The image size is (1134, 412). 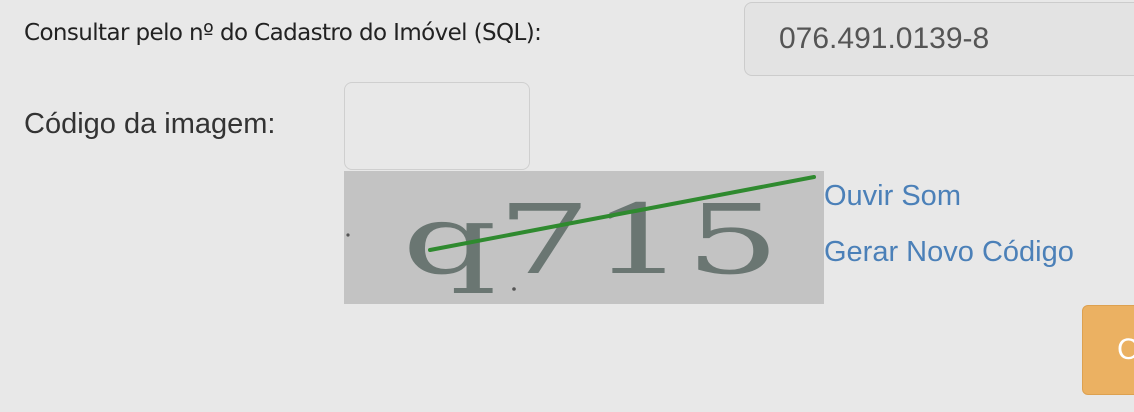 I want to click on captcha-graphic: q715, so click(x=584, y=237).